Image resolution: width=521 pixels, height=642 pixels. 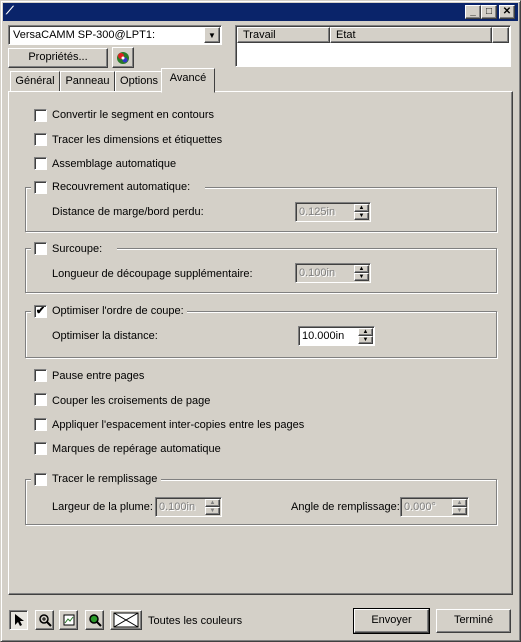 What do you see at coordinates (411, 35) in the screenshot?
I see `queue-column-status: Etat` at bounding box center [411, 35].